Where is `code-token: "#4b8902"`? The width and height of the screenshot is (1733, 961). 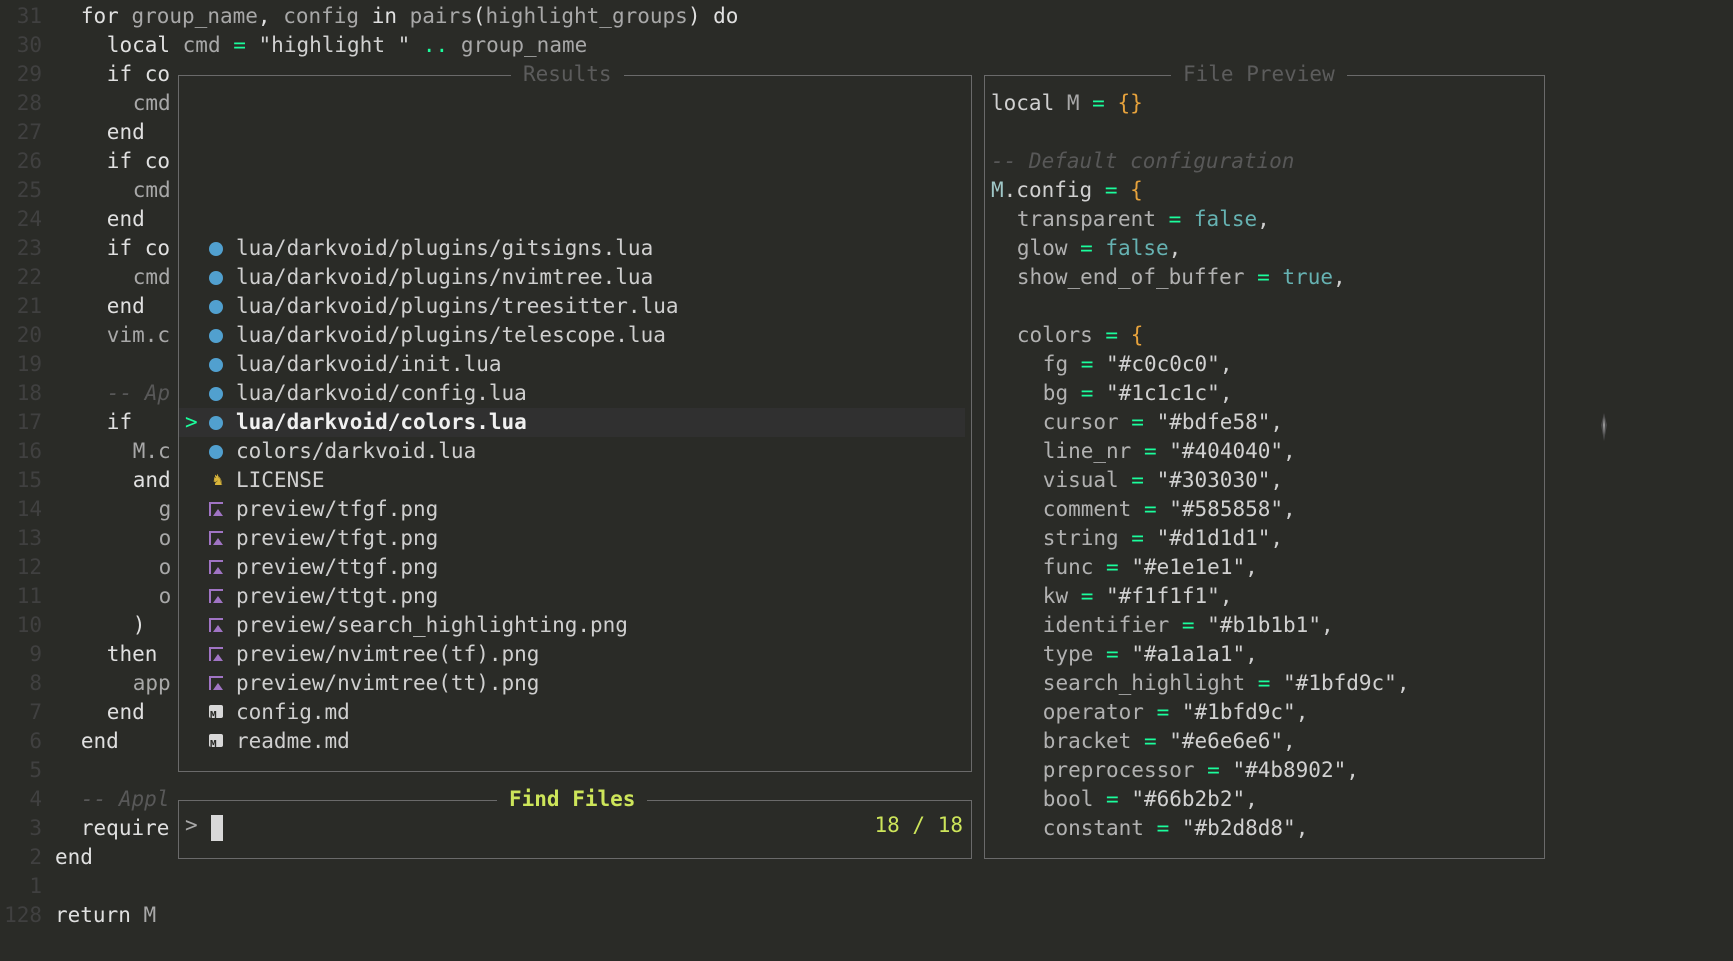
code-token: "#4b8902" is located at coordinates (1289, 770).